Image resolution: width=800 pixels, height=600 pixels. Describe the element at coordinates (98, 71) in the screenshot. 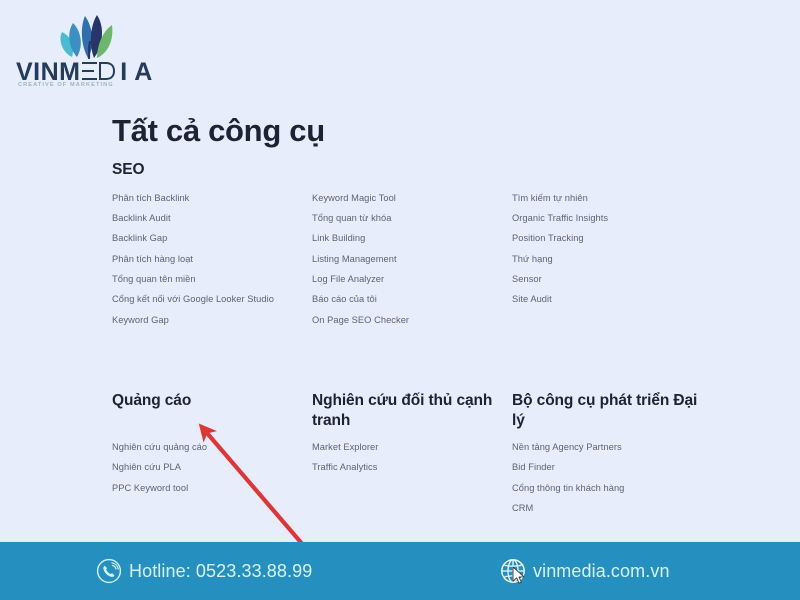

I see `ed-outline-icon` at that location.